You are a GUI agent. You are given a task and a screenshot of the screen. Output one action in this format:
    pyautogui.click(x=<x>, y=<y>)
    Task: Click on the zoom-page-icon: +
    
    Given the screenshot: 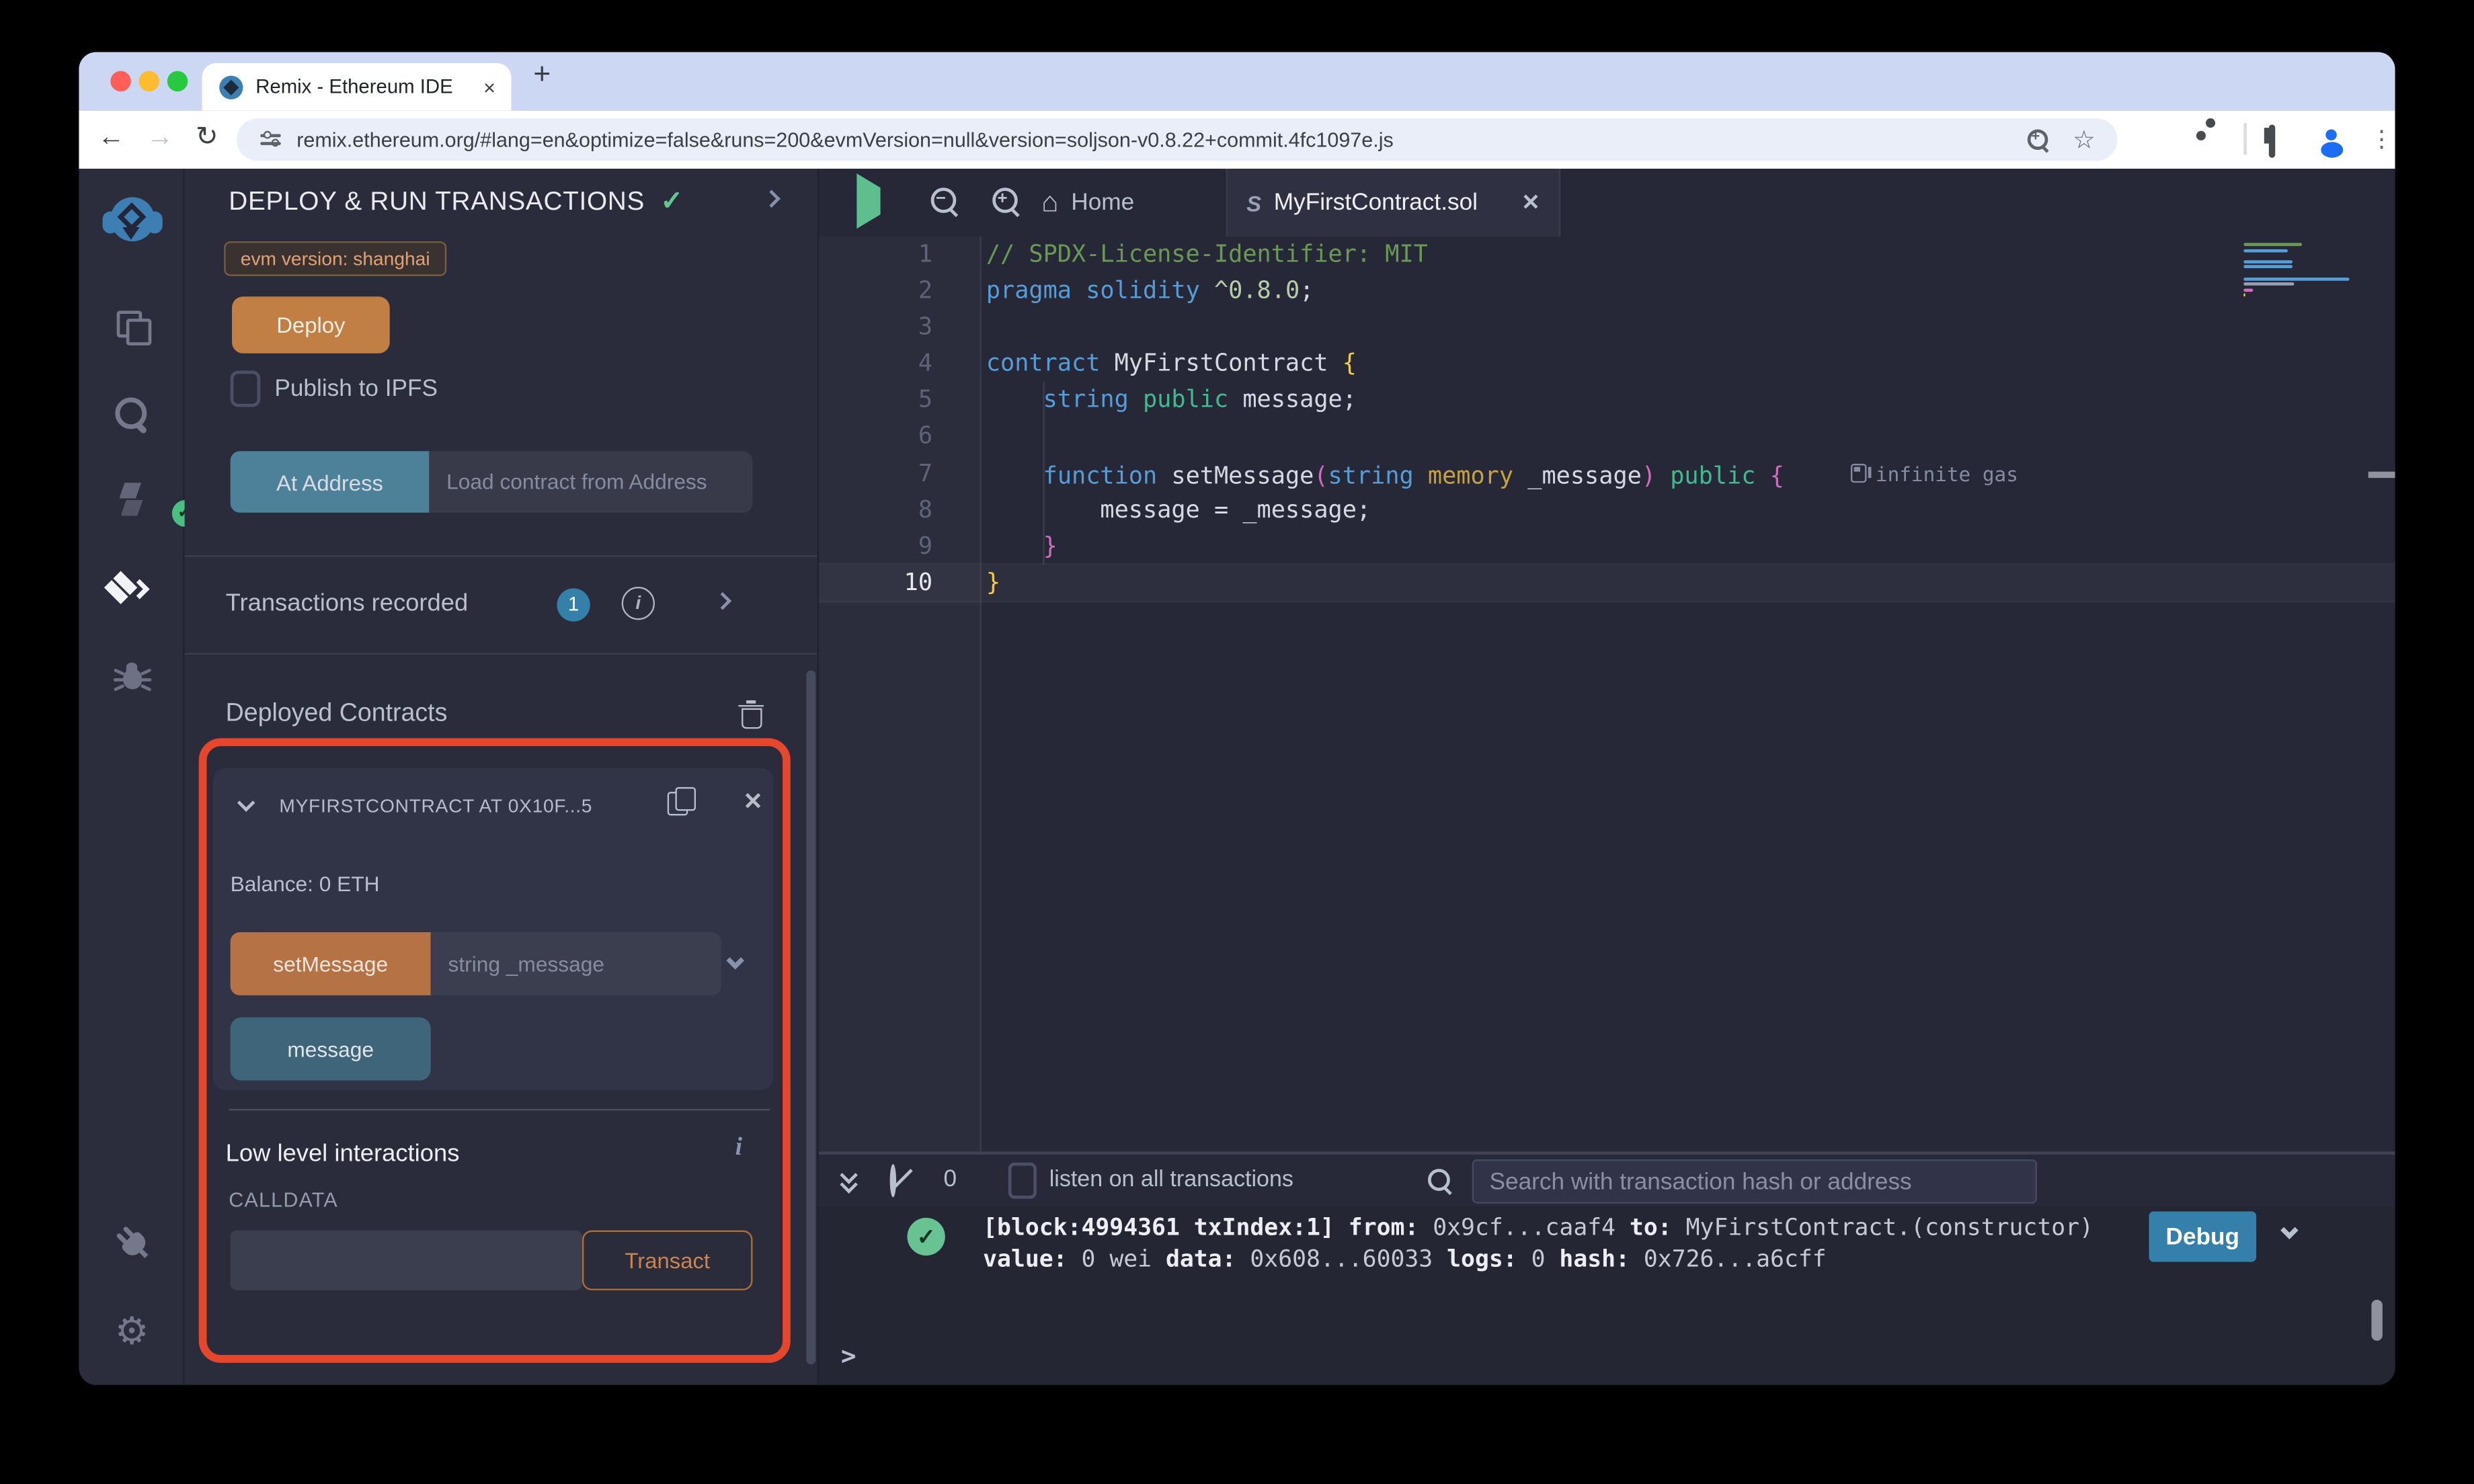 What is the action you would take?
    pyautogui.click(x=2038, y=140)
    